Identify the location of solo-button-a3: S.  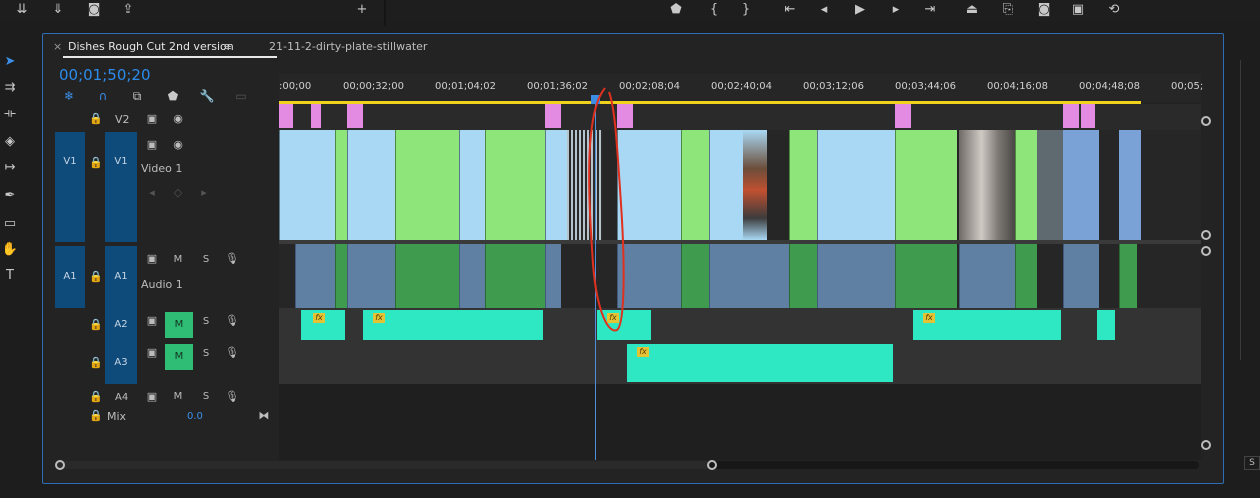
(206, 353).